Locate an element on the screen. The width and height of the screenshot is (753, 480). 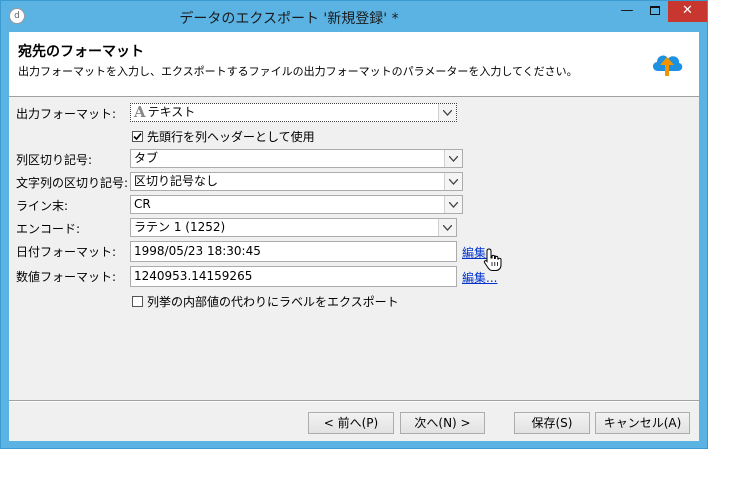
number-format-label: 数値フォーマット: is located at coordinates (66, 277).